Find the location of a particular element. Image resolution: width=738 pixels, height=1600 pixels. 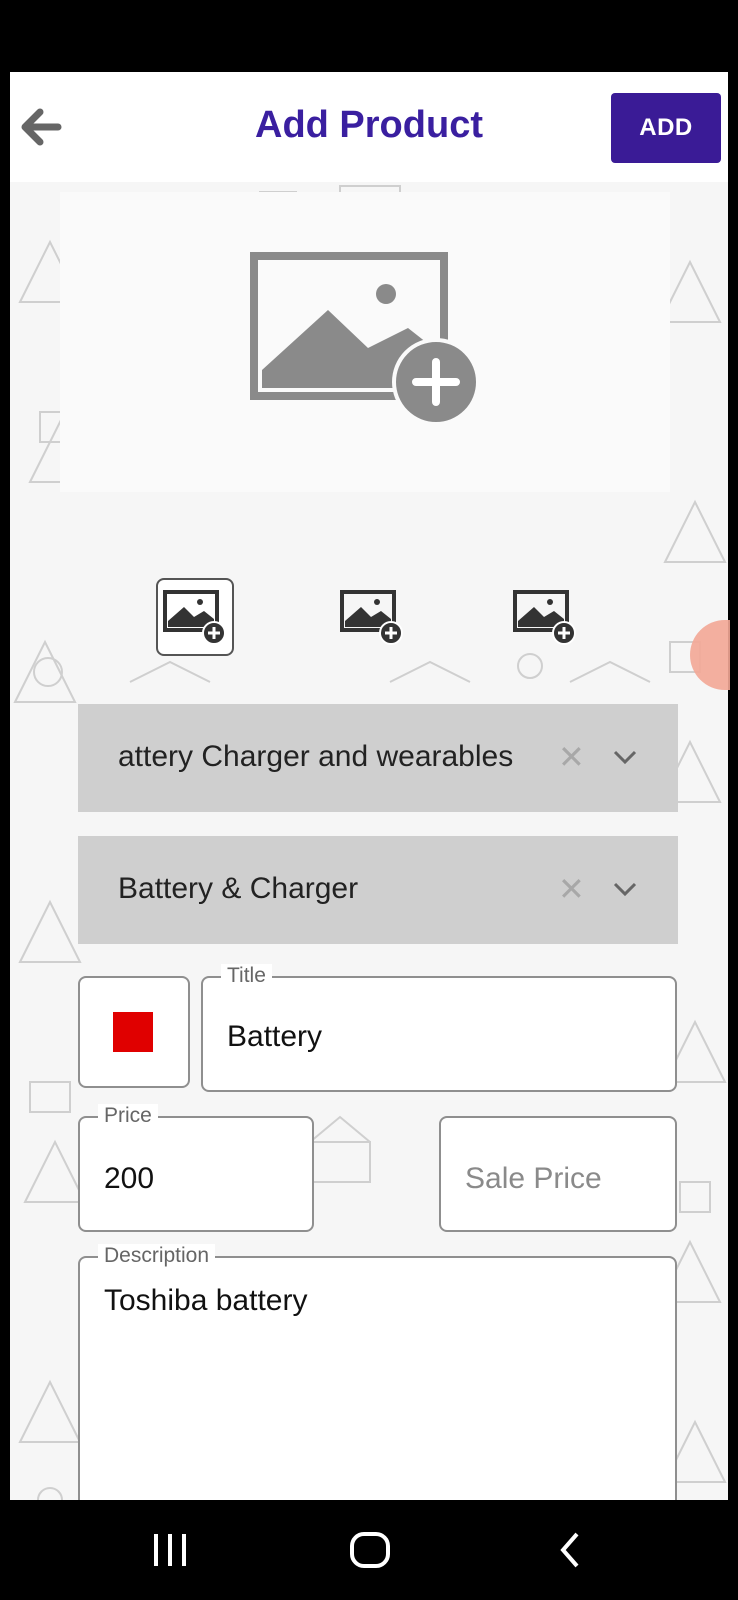

color-swatch is located at coordinates (133, 1032).